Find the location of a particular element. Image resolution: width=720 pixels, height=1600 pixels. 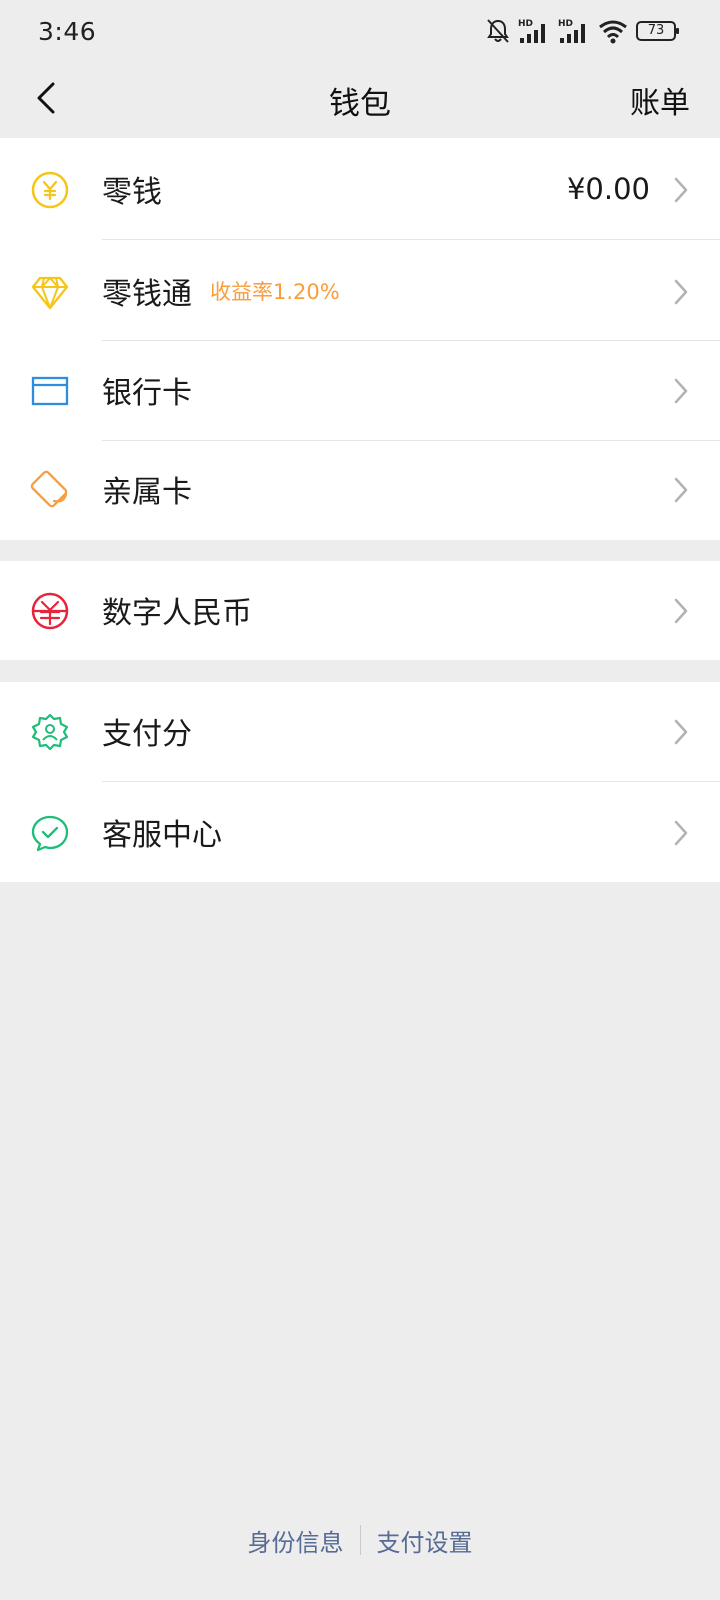

identity-info-link: 身份信息 is located at coordinates (296, 1540).